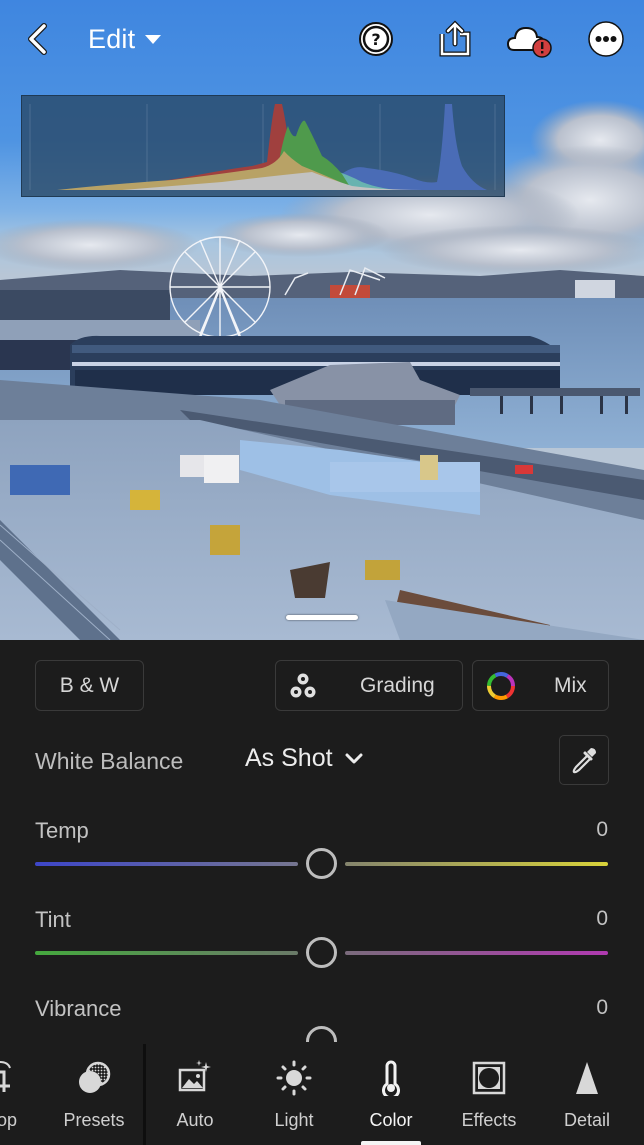  What do you see at coordinates (391, 1120) in the screenshot?
I see `tool-color-label: Color` at bounding box center [391, 1120].